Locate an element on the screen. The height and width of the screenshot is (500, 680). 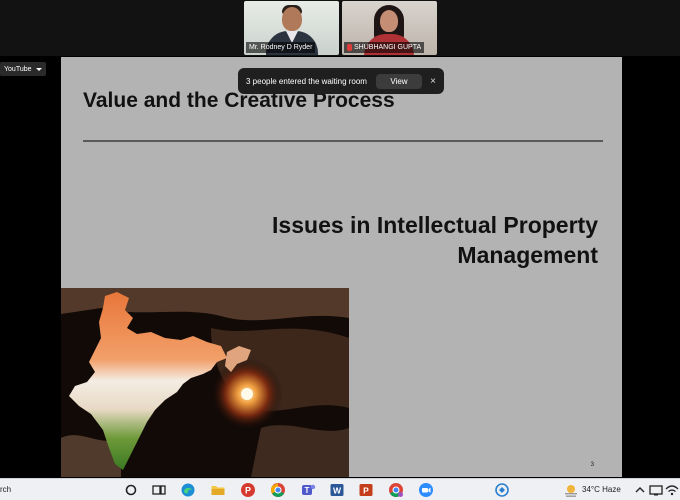
word-icon: W is located at coordinates (337, 490).